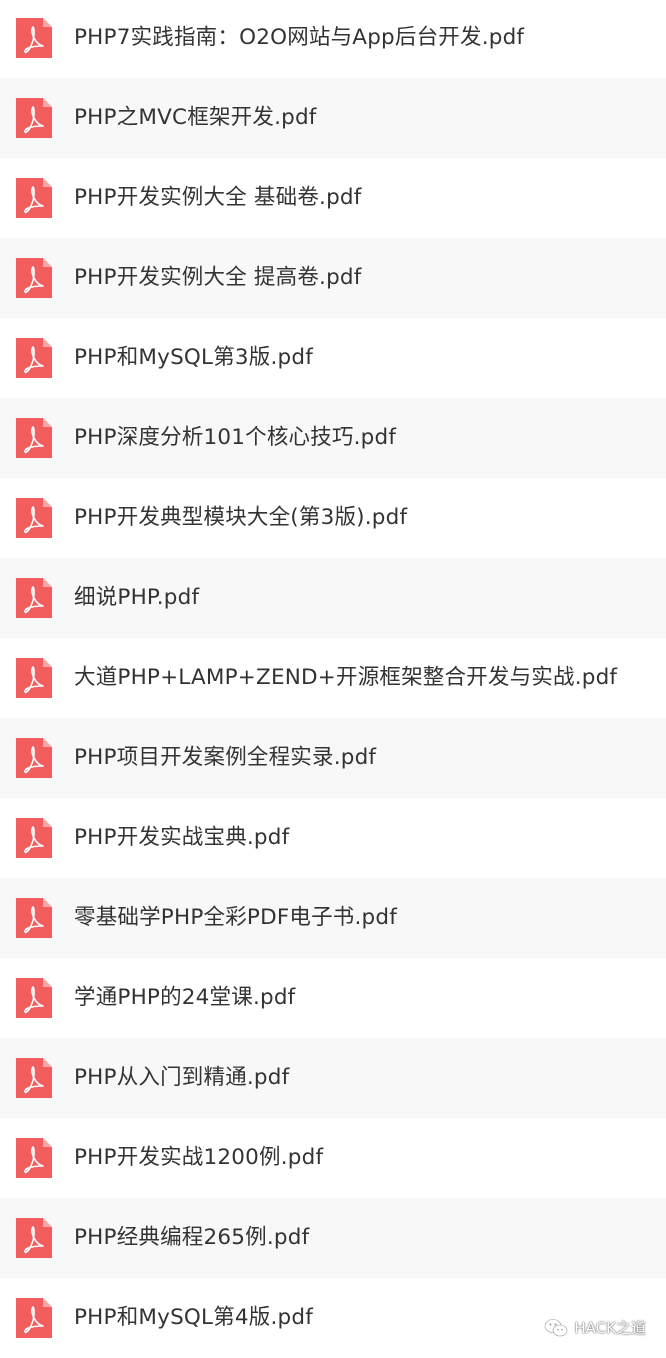  I want to click on file-name: PHP开发实战1200例.pdf, so click(199, 1157).